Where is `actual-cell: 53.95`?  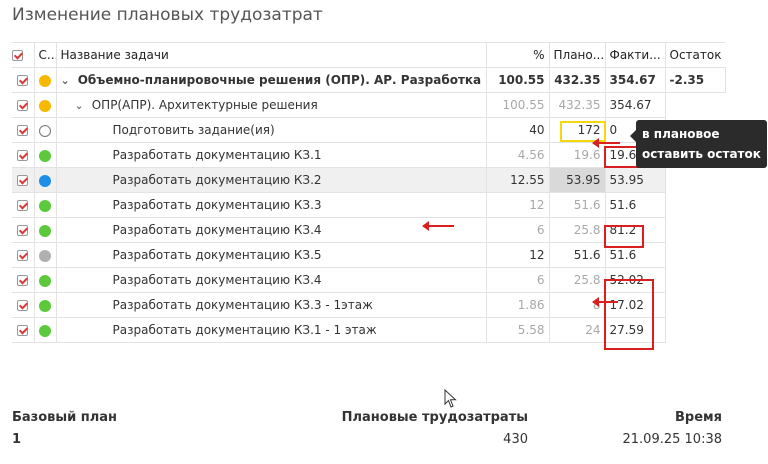
actual-cell: 53.95 is located at coordinates (635, 180).